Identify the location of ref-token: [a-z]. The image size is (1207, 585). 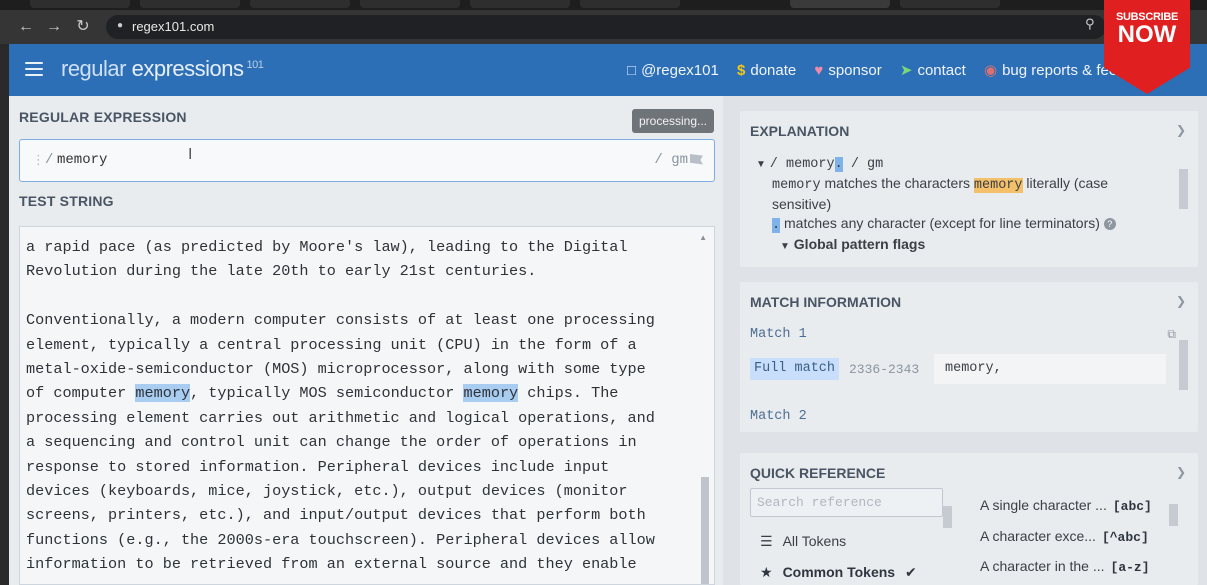
(1130, 567).